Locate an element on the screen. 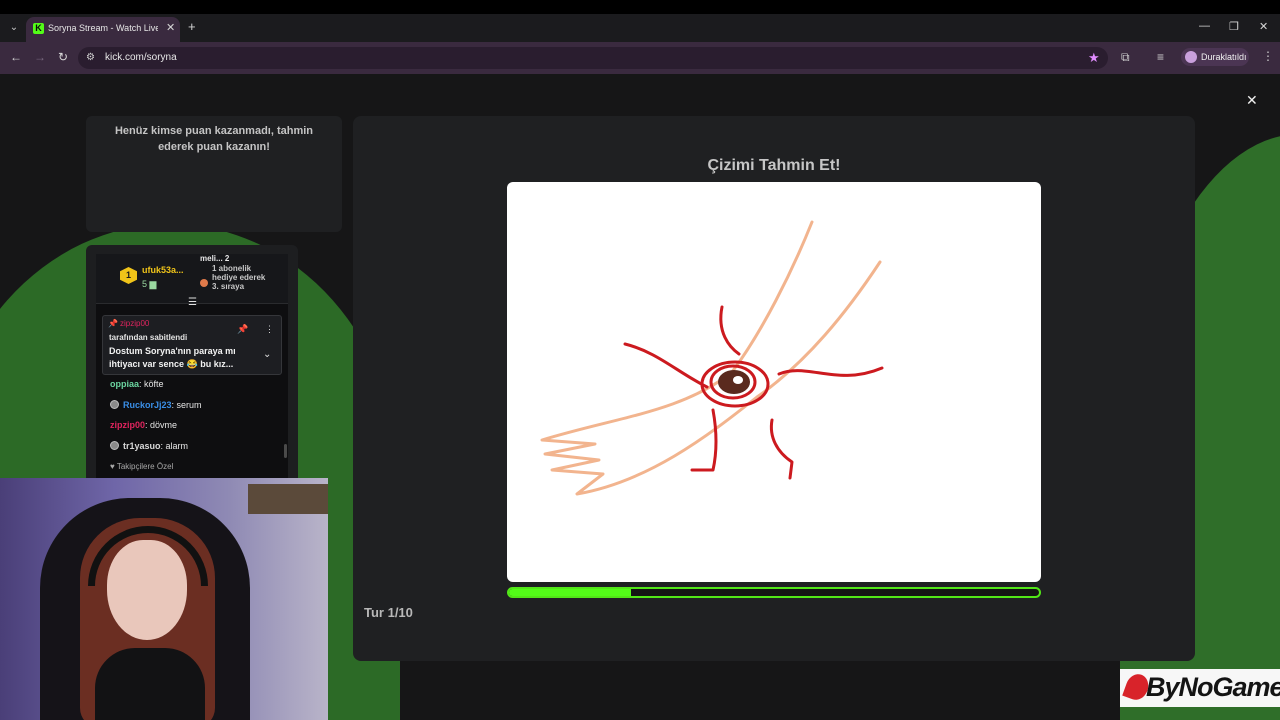  chat-text: : serum is located at coordinates (186, 405).